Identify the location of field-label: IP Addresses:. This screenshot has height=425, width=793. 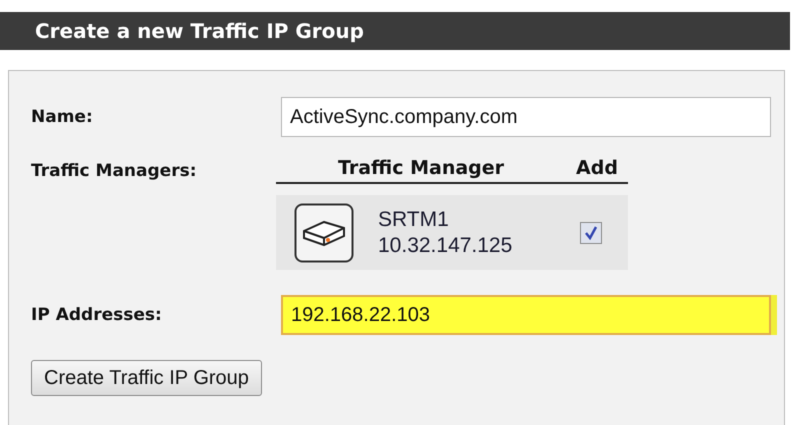
(97, 315).